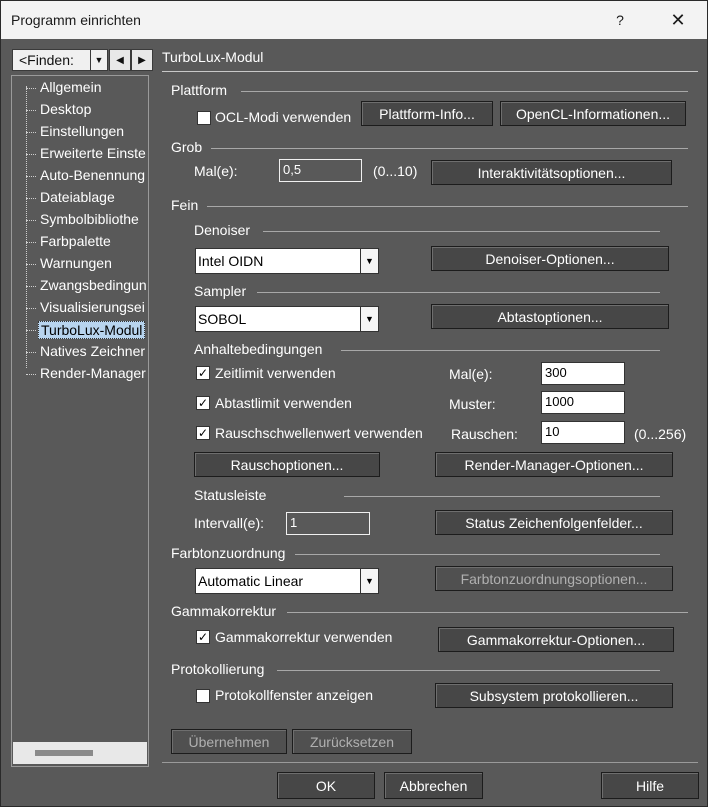 This screenshot has width=708, height=807. I want to click on title-divider, so click(430, 71).